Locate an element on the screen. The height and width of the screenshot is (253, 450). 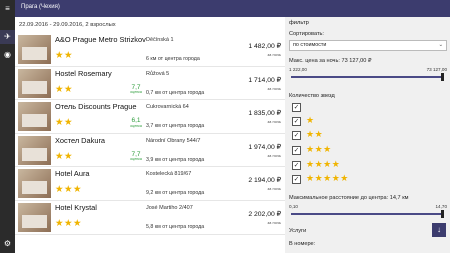
price-slider-track is located at coordinates (367, 77).